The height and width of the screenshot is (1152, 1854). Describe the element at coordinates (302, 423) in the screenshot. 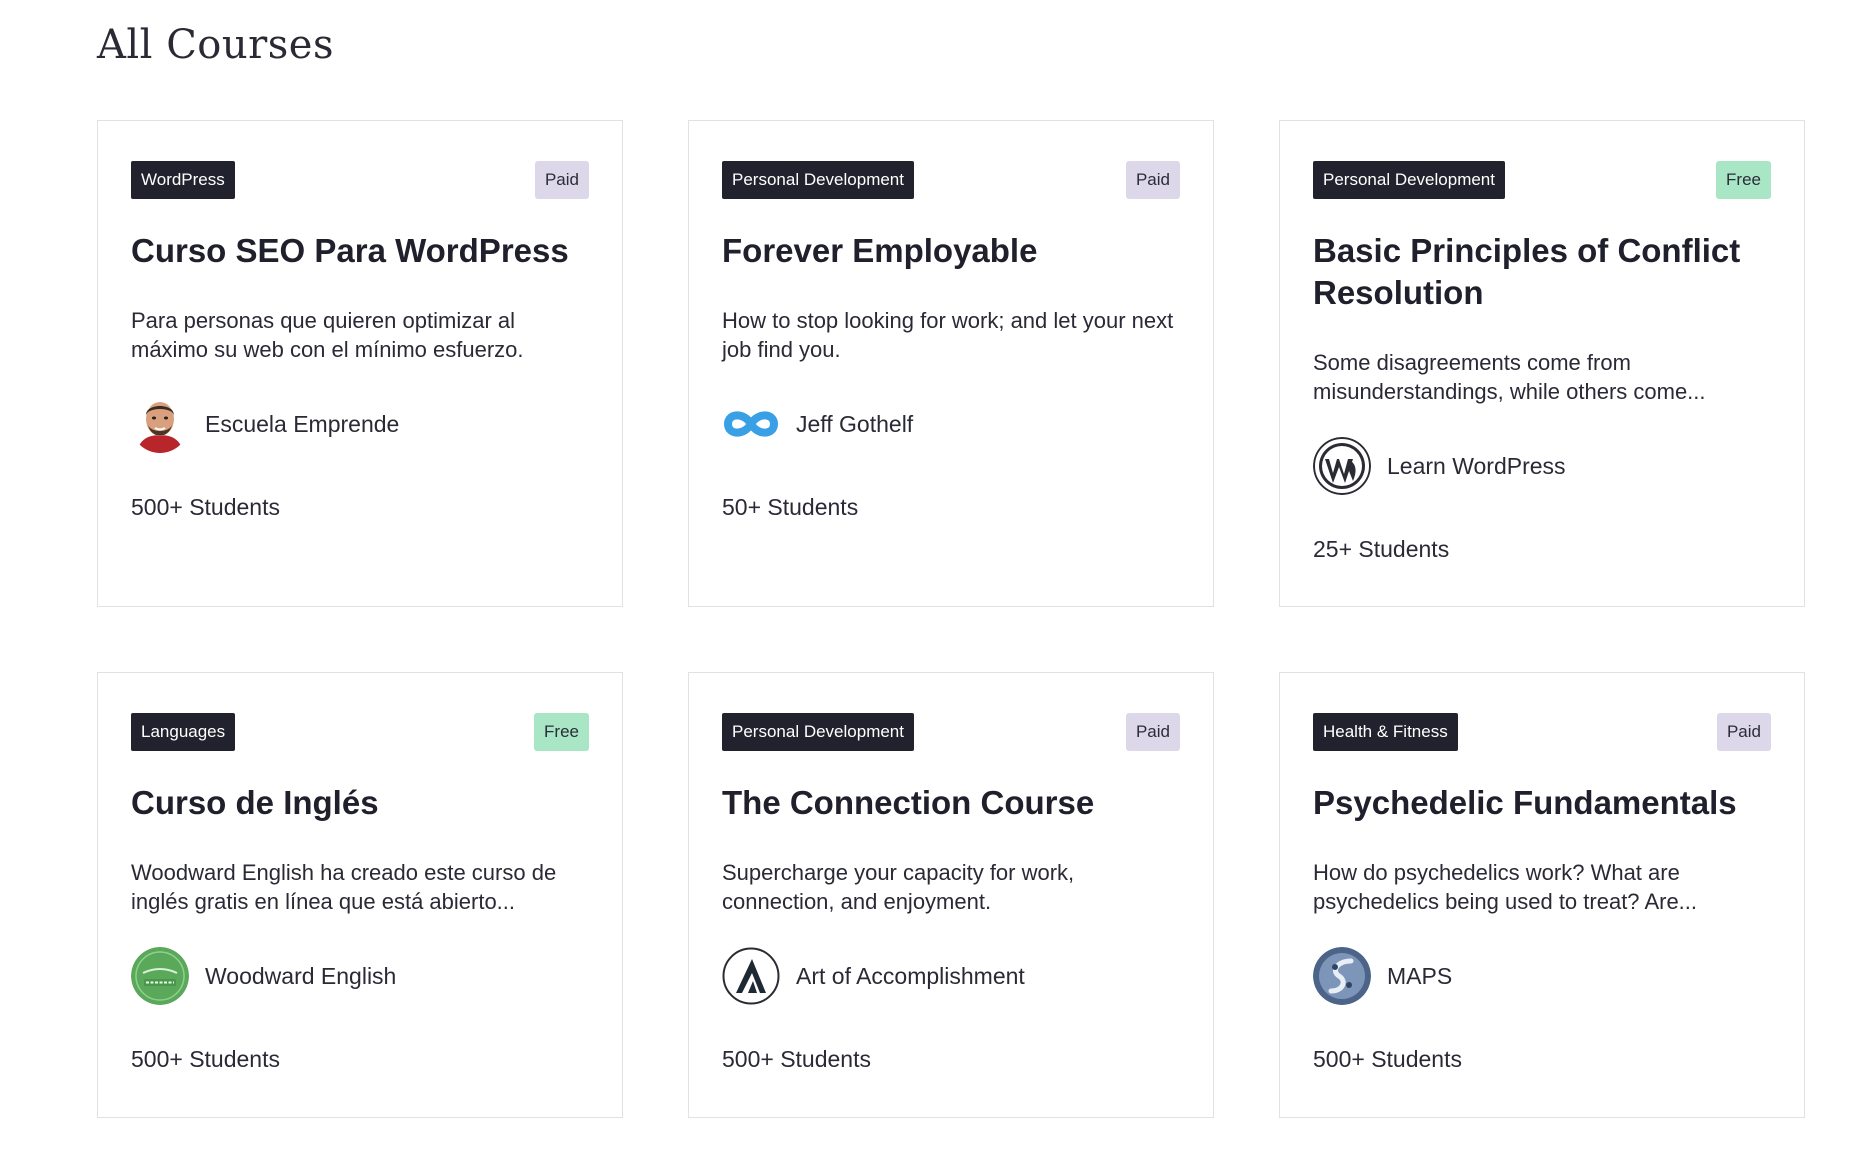

I see `author-name: Escuela Emprende` at that location.